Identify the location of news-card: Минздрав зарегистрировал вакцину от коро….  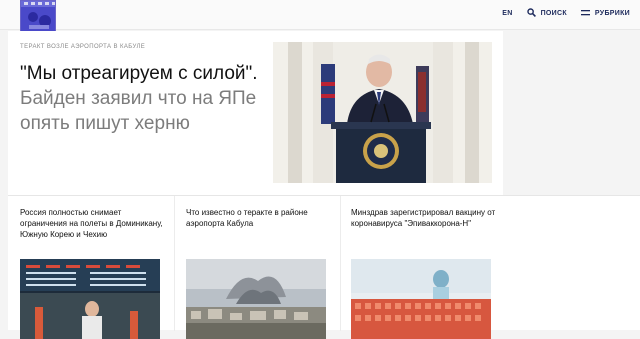
(426, 273).